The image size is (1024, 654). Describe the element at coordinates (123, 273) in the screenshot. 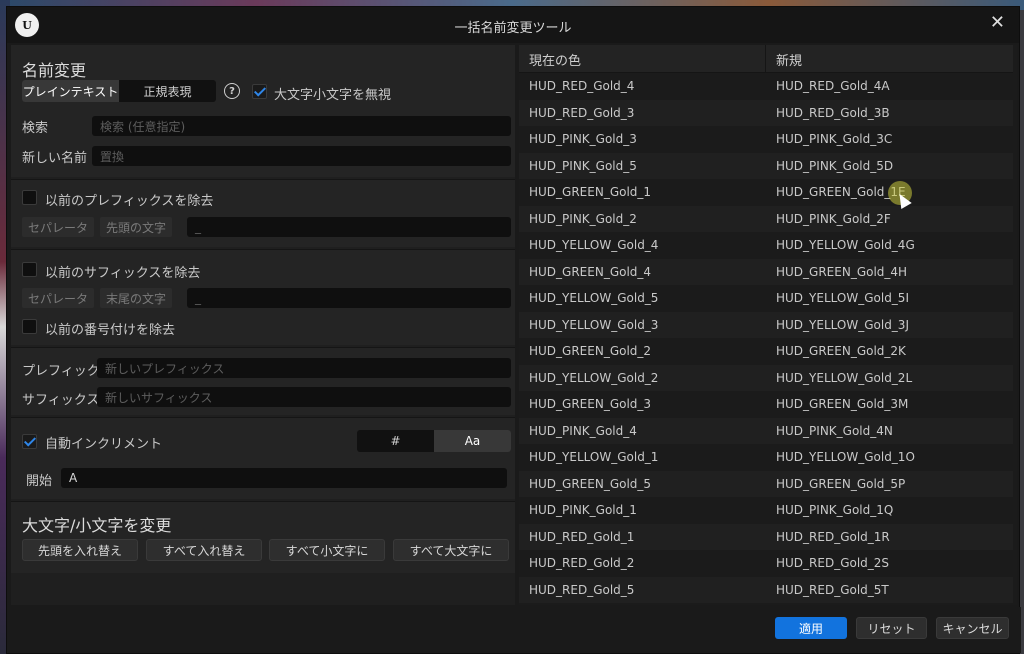

I see `remove-suffix-label: 以前のサフィックスを除去` at that location.